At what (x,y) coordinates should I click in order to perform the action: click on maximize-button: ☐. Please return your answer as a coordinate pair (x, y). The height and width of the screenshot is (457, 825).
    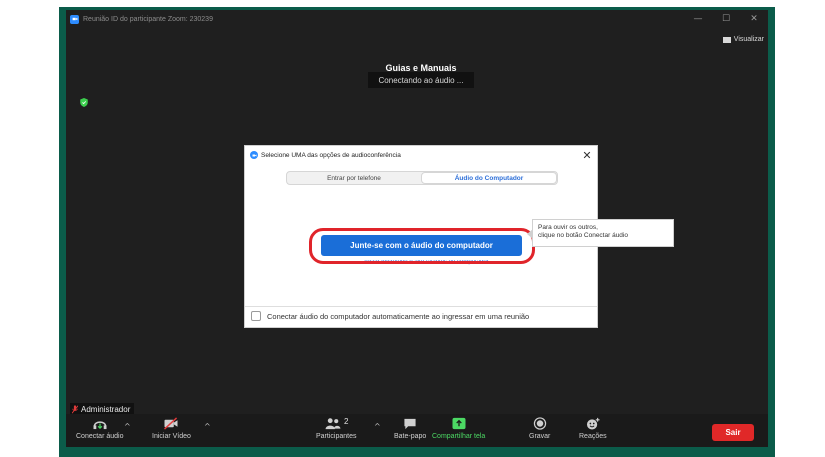
    Looking at the image, I should click on (726, 19).